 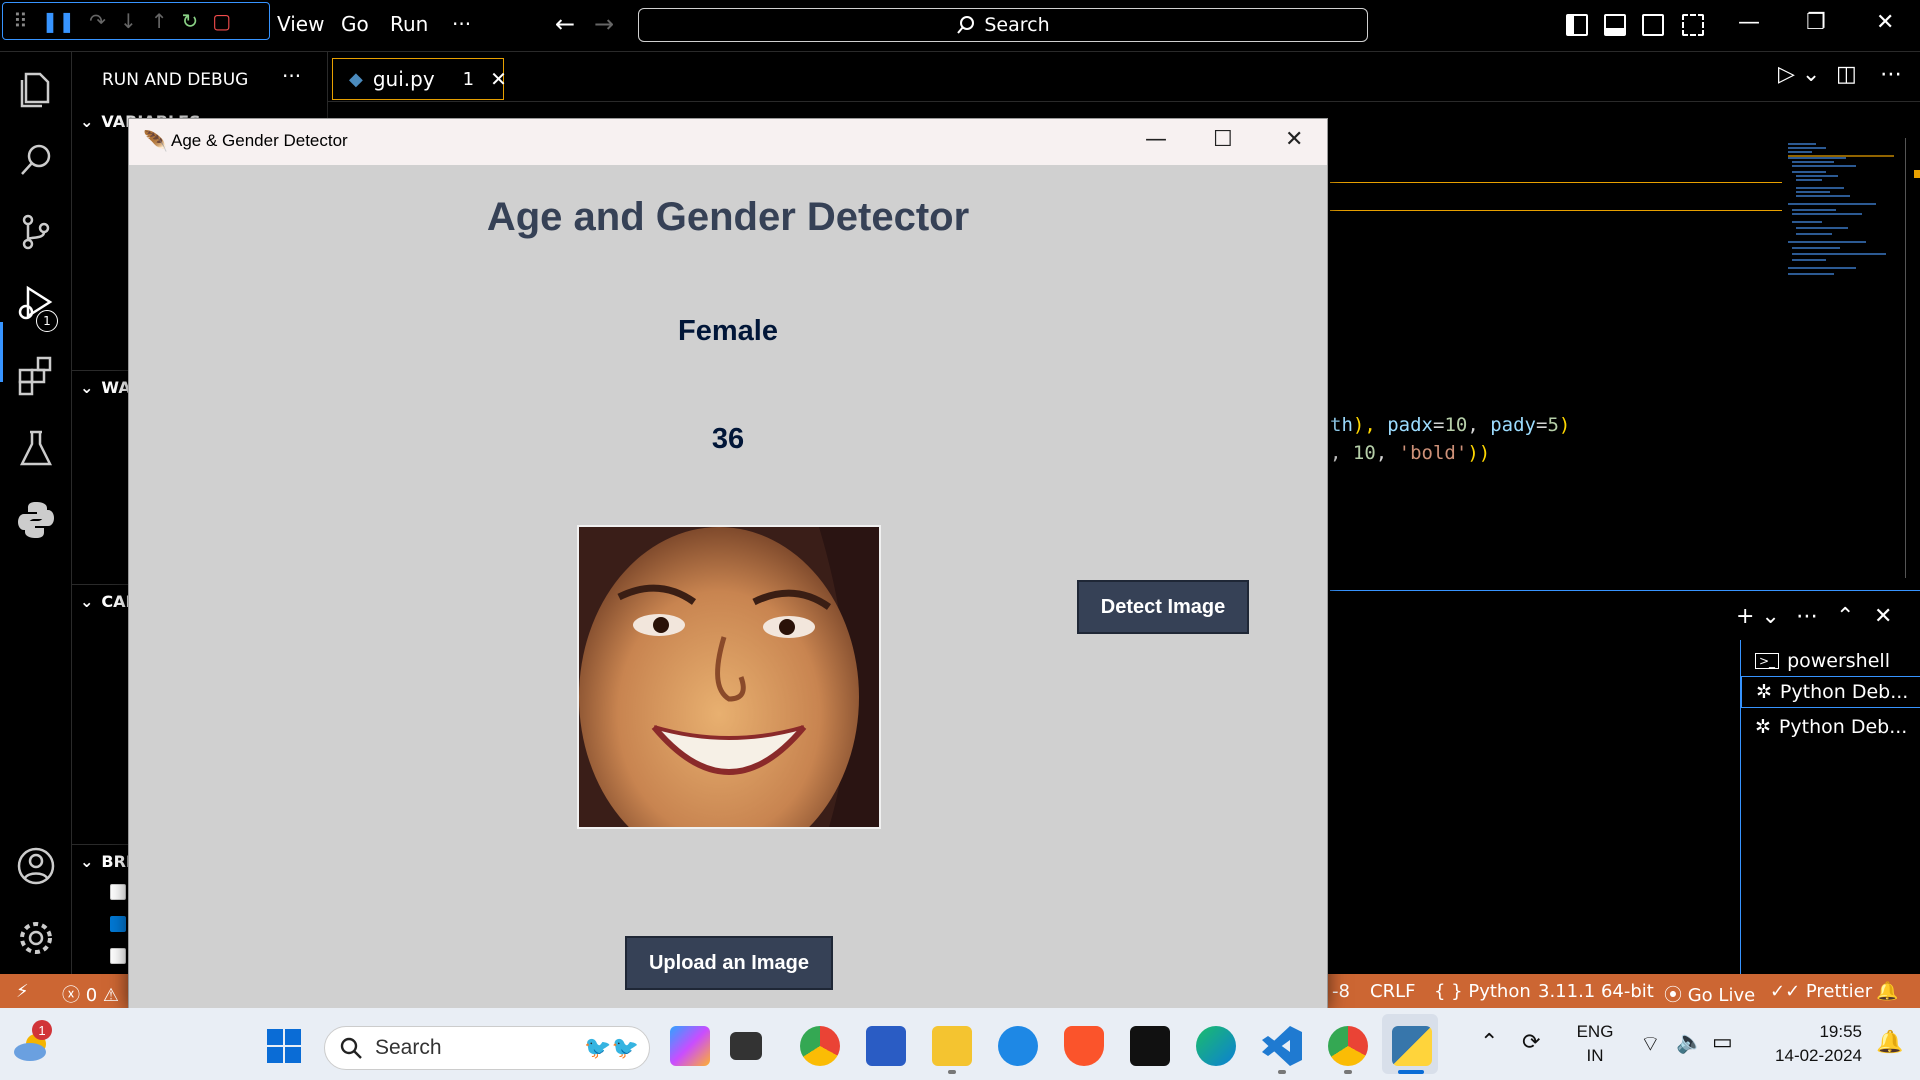 I want to click on taskbar-search: Search 🐦🐦, so click(x=487, y=1048).